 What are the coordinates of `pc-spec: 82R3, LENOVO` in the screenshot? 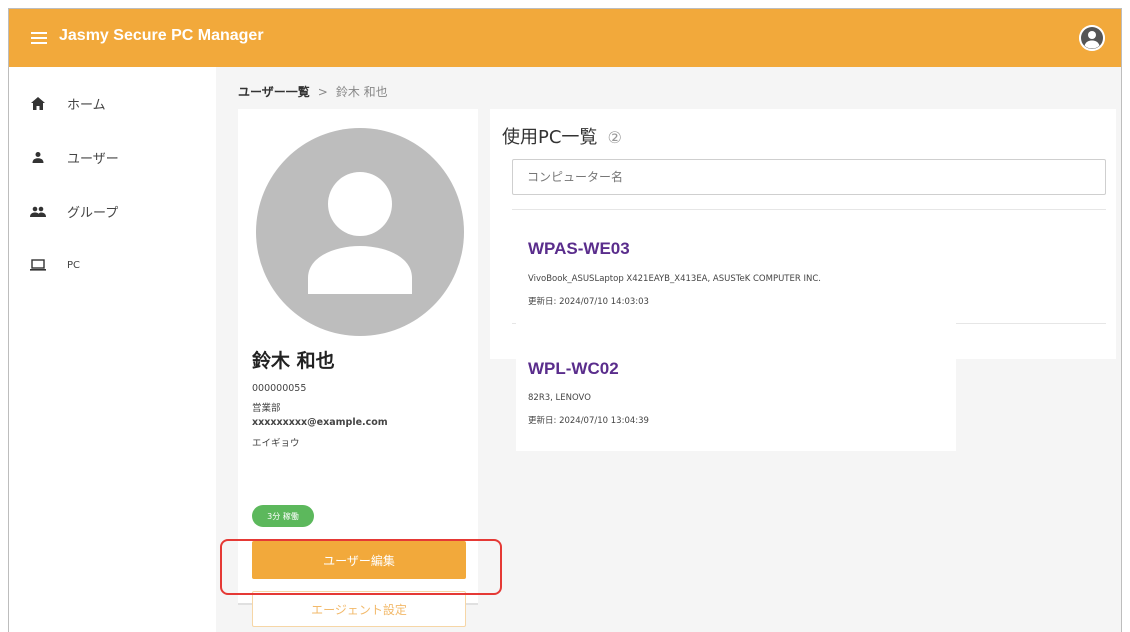 It's located at (559, 398).